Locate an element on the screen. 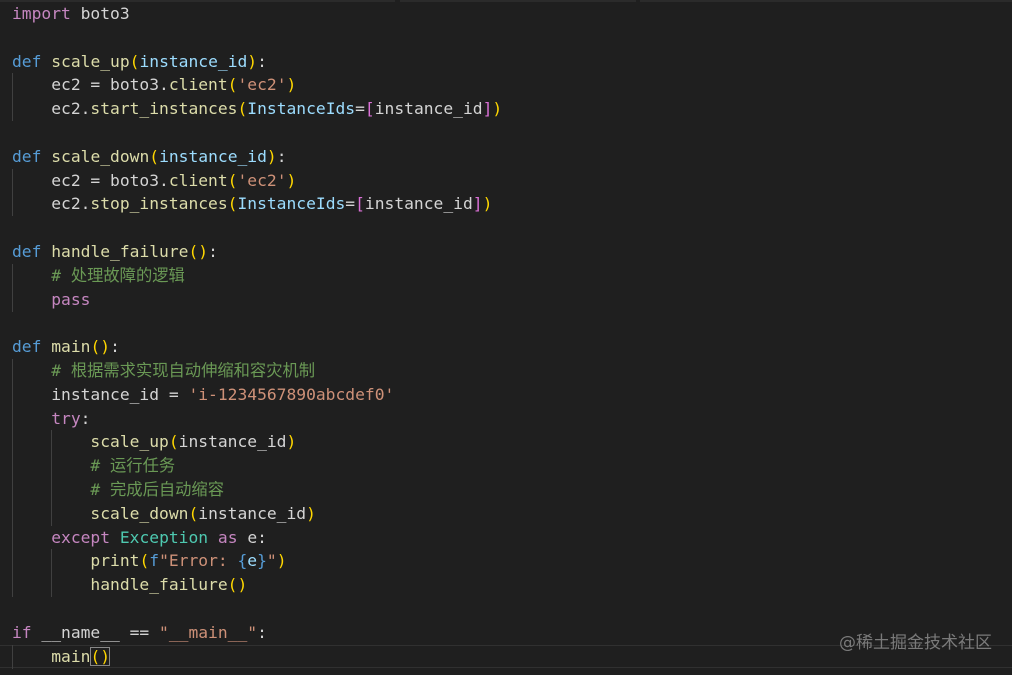  code-token: InstanceIds is located at coordinates (291, 204).